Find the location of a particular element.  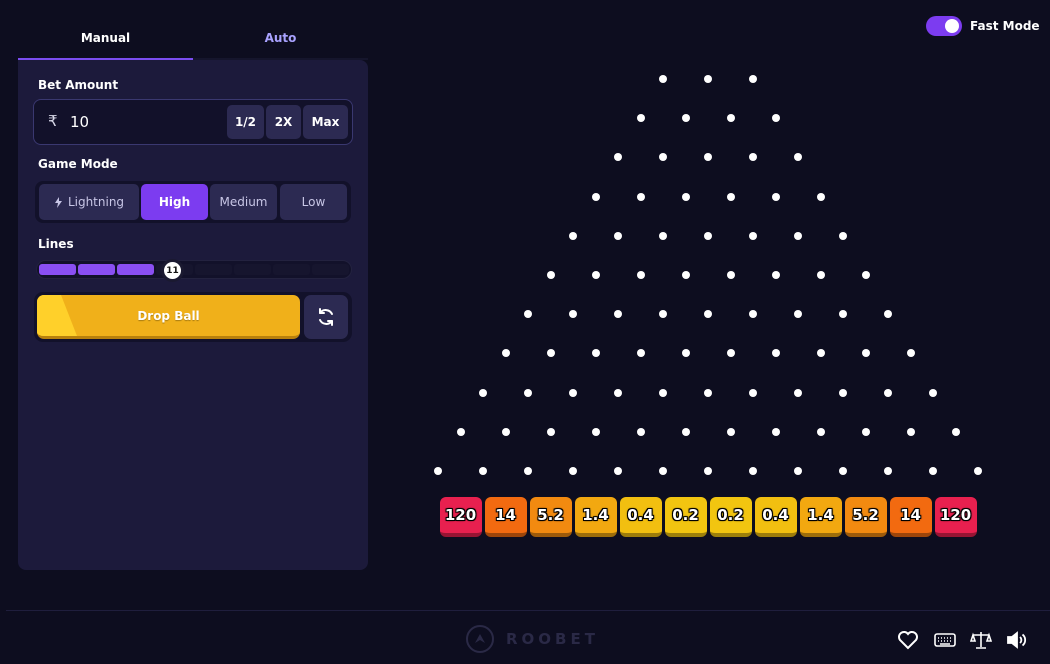

brand-logo: ROOBET is located at coordinates (532, 639).